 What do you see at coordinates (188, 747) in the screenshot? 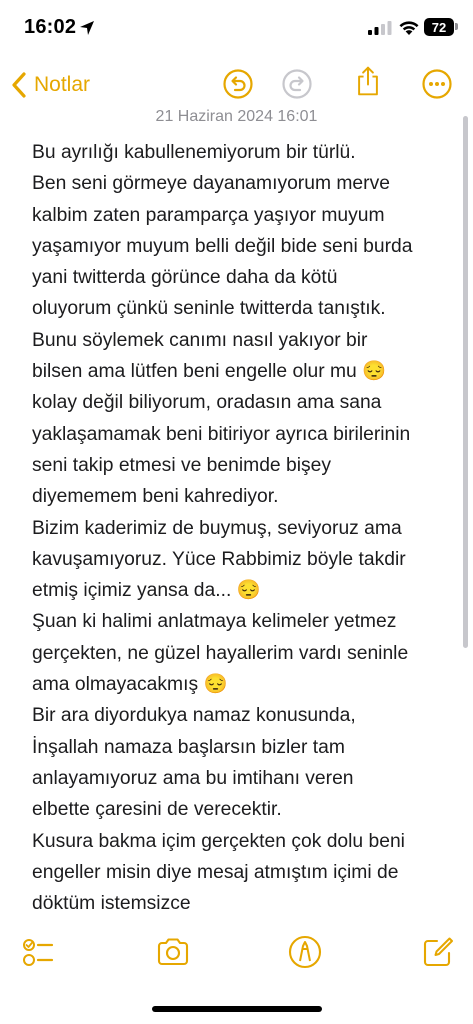
I see `note-line: İnşallah namaza başlarsın bizler tam` at bounding box center [188, 747].